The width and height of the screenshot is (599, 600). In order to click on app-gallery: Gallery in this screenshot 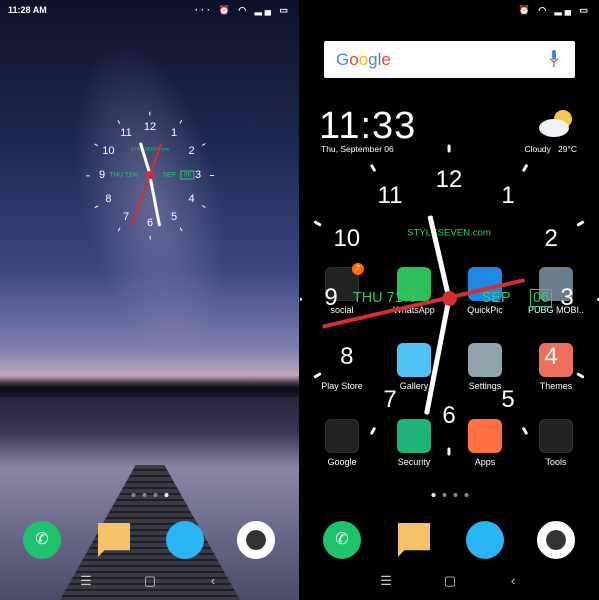, I will do `click(414, 367)`.